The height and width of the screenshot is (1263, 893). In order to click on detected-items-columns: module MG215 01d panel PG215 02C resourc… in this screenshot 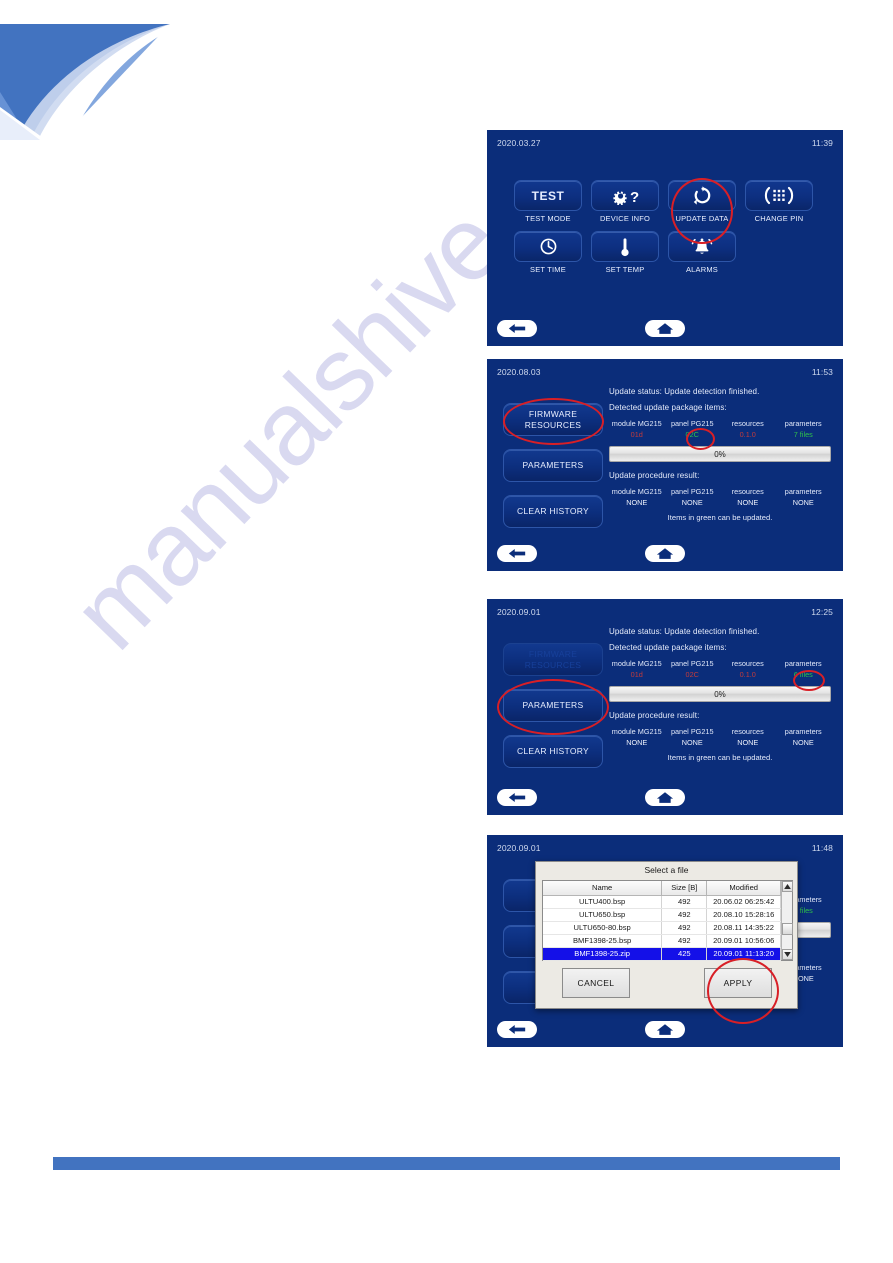, I will do `click(720, 429)`.